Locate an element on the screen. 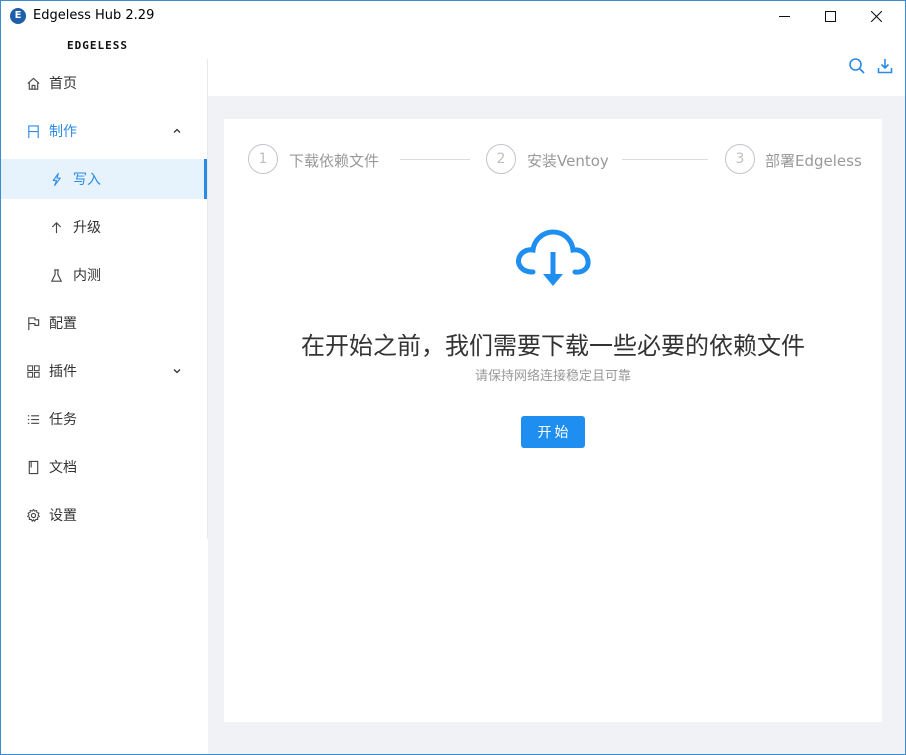 This screenshot has height=755, width=906. download-icon is located at coordinates (885, 66).